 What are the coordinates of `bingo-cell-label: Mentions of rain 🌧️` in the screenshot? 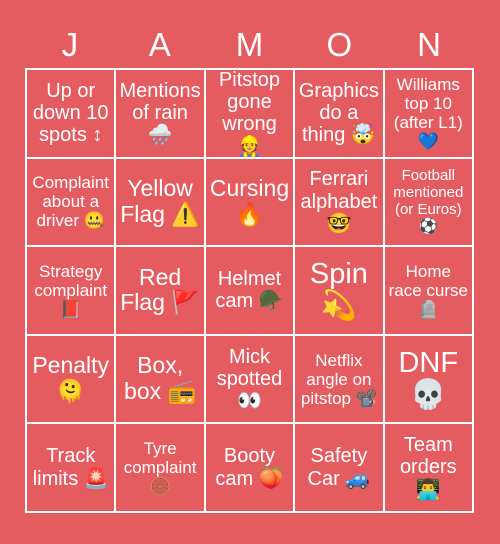 It's located at (160, 113).